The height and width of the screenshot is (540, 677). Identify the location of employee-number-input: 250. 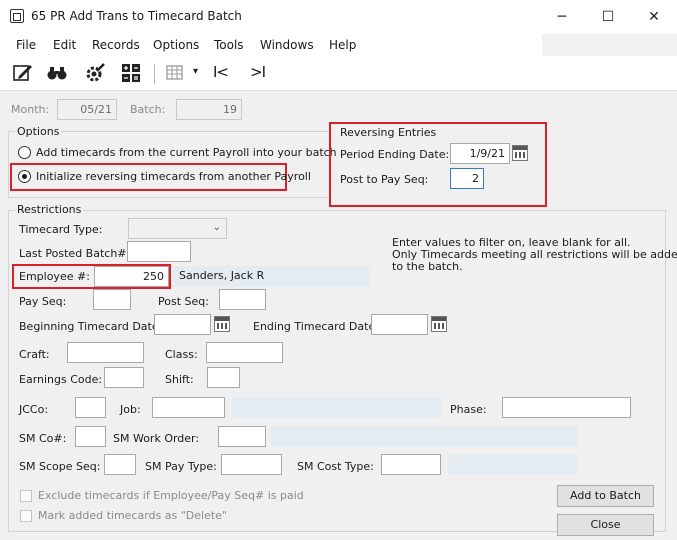
(131, 276).